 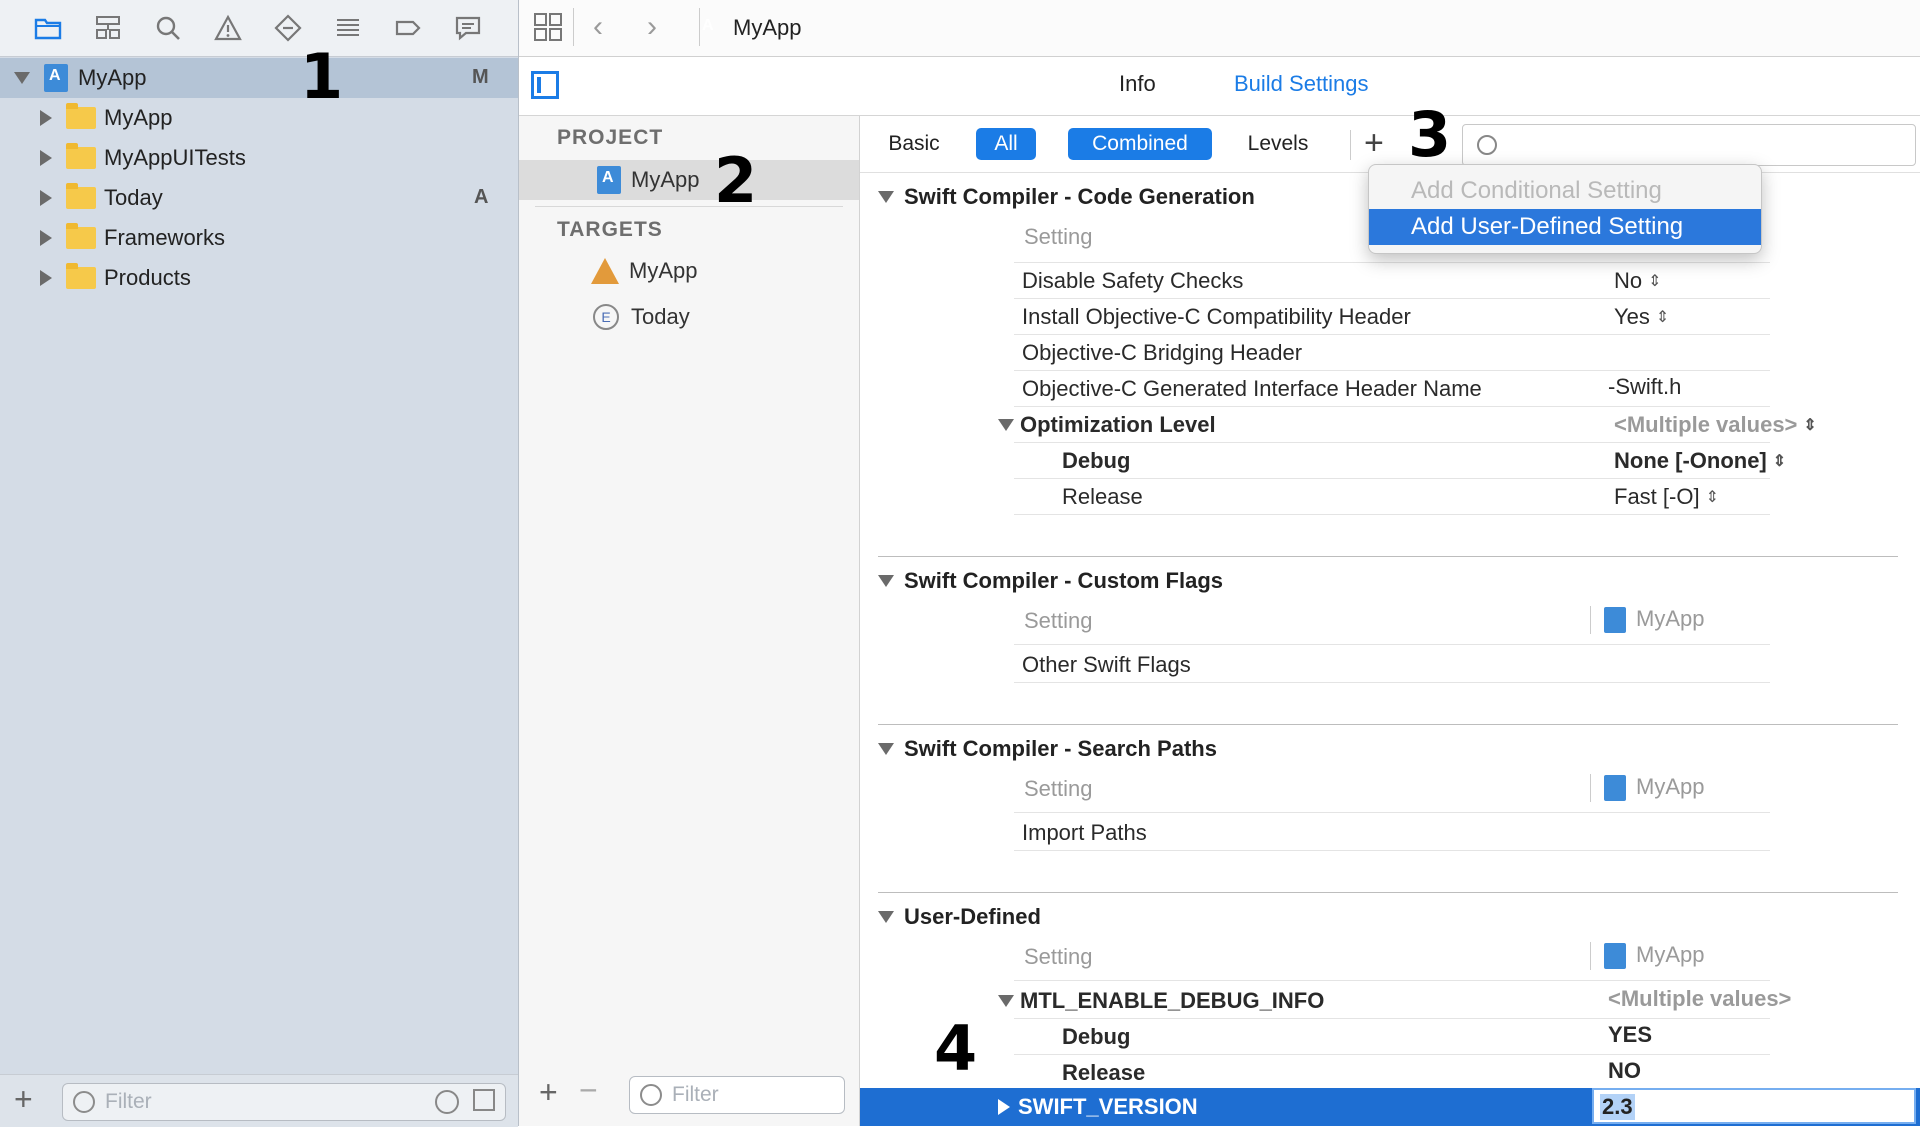 What do you see at coordinates (1301, 84) in the screenshot?
I see `tab-build-settings: Build Settings` at bounding box center [1301, 84].